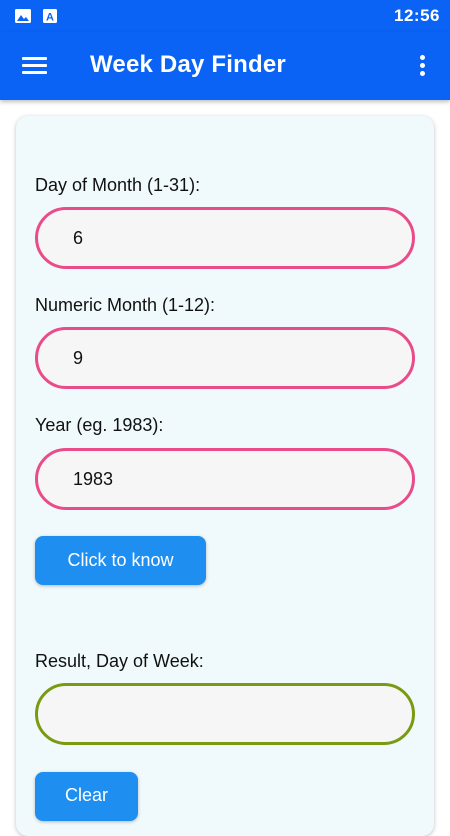 Image resolution: width=450 pixels, height=836 pixels. I want to click on status-bar: A 12:56, so click(225, 16).